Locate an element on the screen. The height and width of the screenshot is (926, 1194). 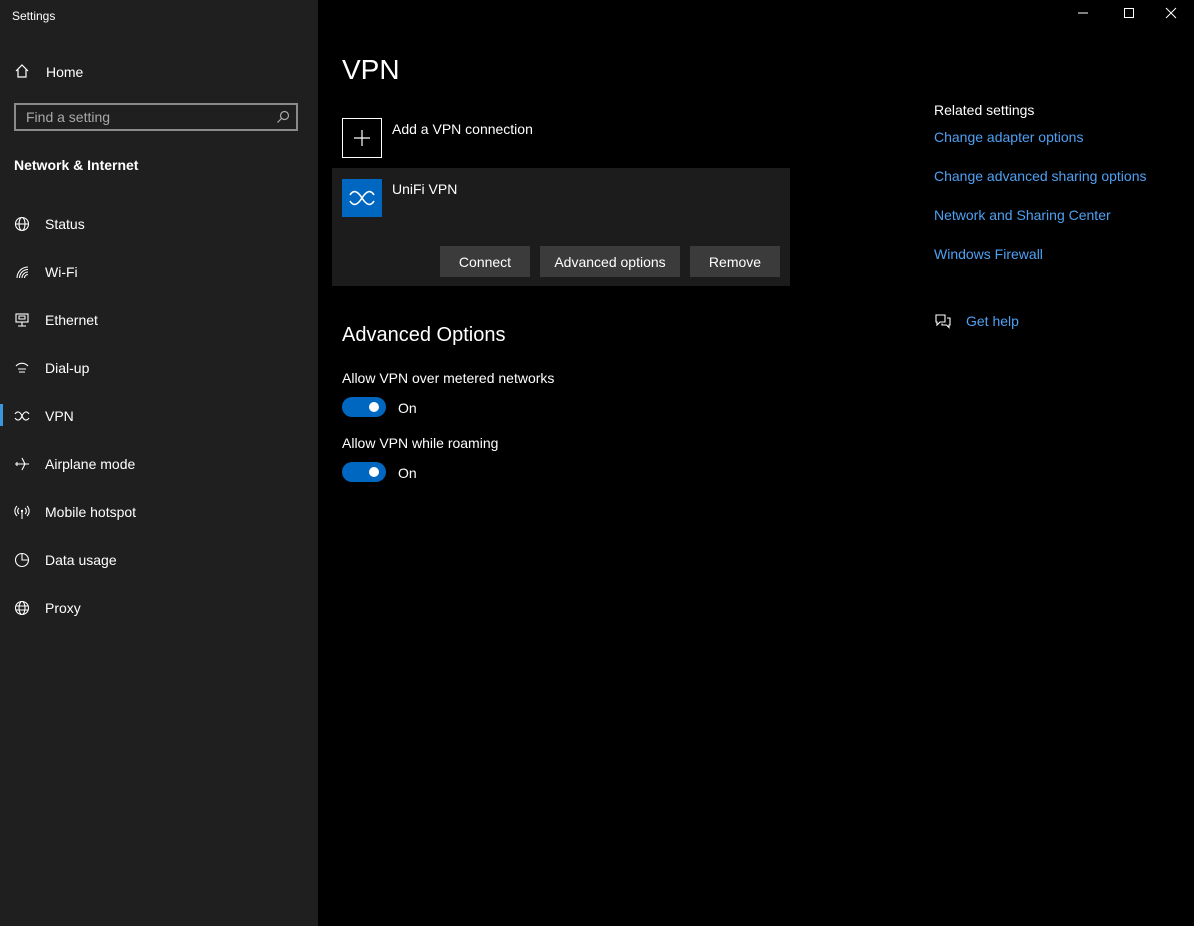
advanced-options-heading: Advanced Options is located at coordinates (424, 335).